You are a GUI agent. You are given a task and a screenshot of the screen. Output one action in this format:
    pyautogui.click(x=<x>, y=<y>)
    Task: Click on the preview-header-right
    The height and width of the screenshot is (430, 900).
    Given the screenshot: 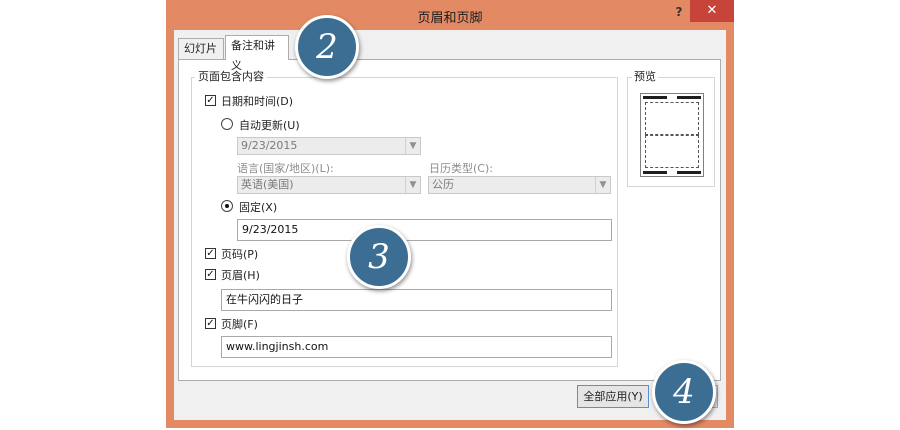 What is the action you would take?
    pyautogui.click(x=689, y=97)
    